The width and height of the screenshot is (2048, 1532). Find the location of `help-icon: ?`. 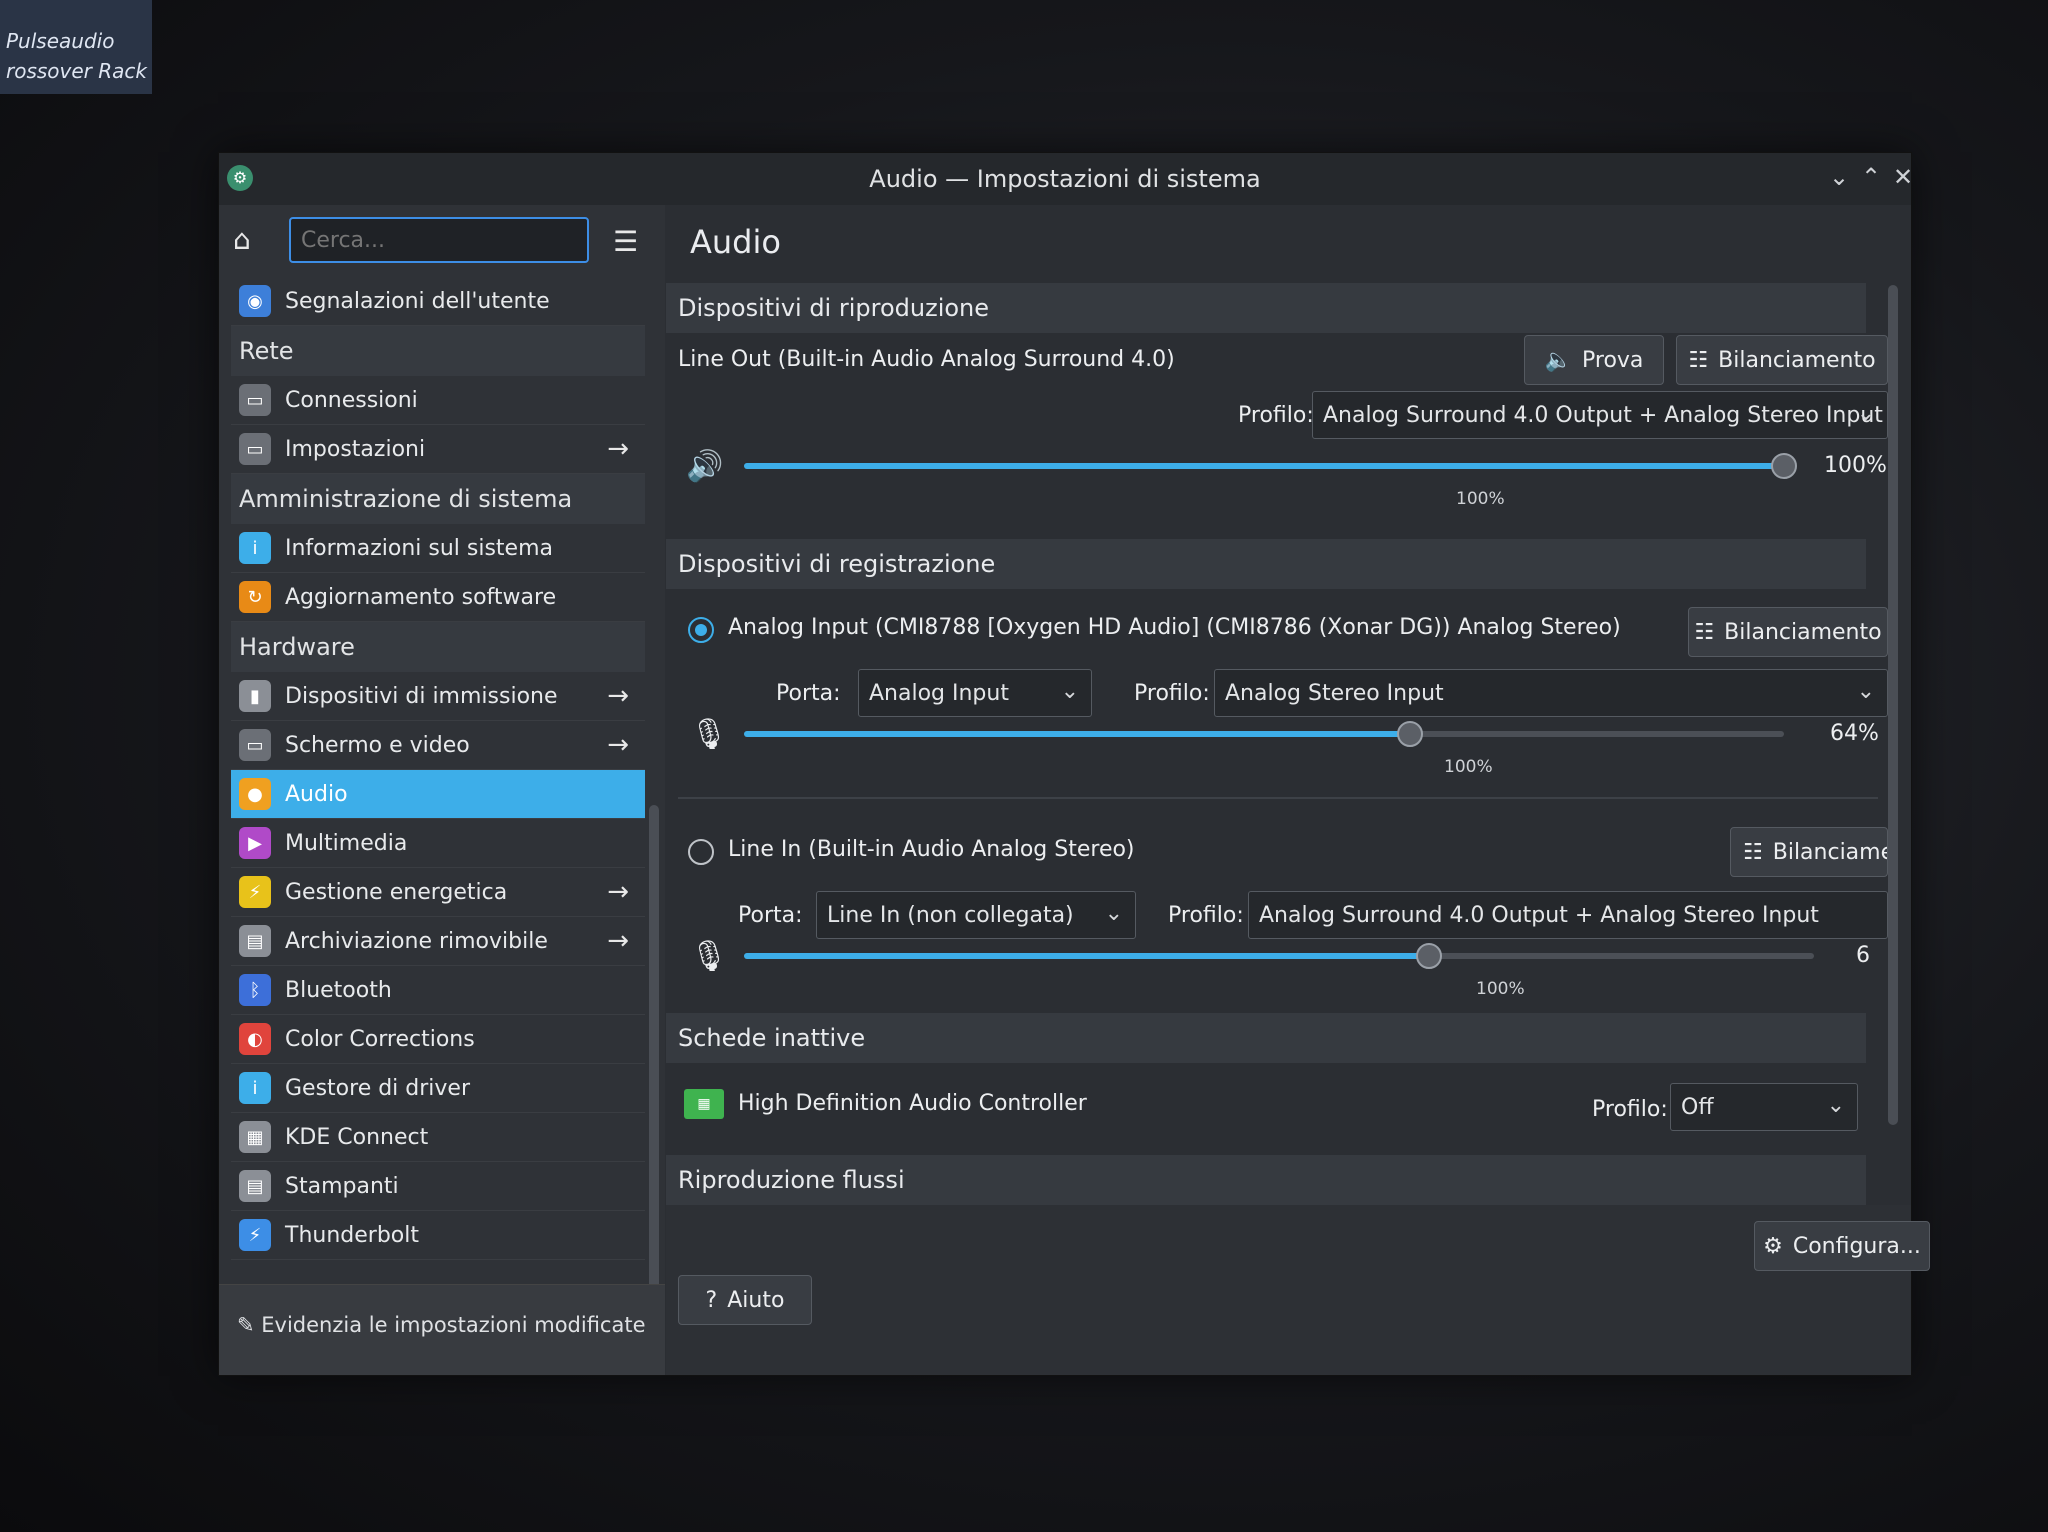

help-icon: ? is located at coordinates (711, 1300).